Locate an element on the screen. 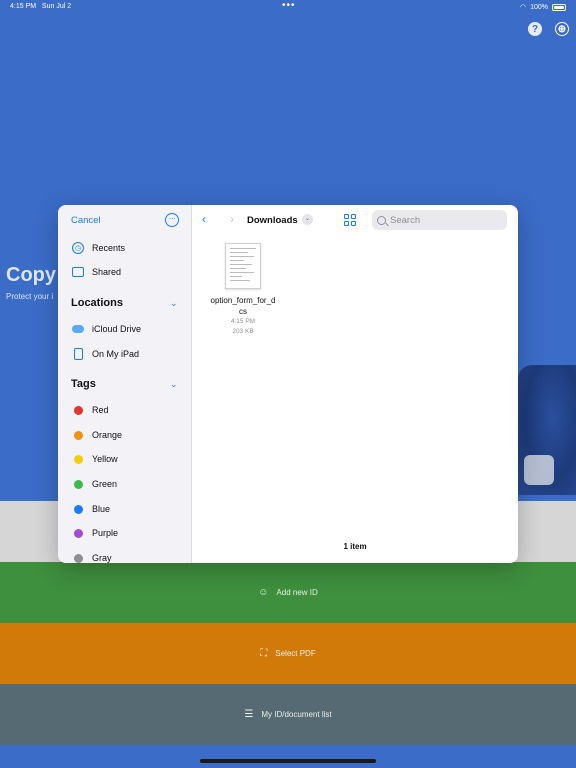 Image resolution: width=576 pixels, height=768 pixels. sidebar-item-tag-gray: Gray is located at coordinates (92, 556).